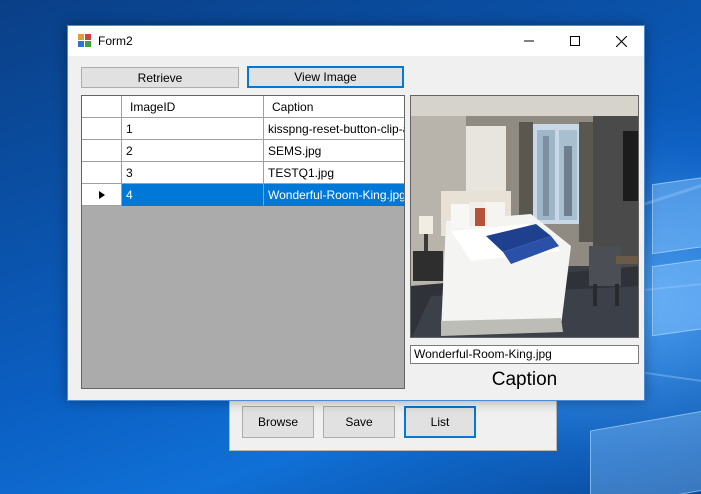  I want to click on table-row: 2 SEMS.jpg, so click(243, 151).